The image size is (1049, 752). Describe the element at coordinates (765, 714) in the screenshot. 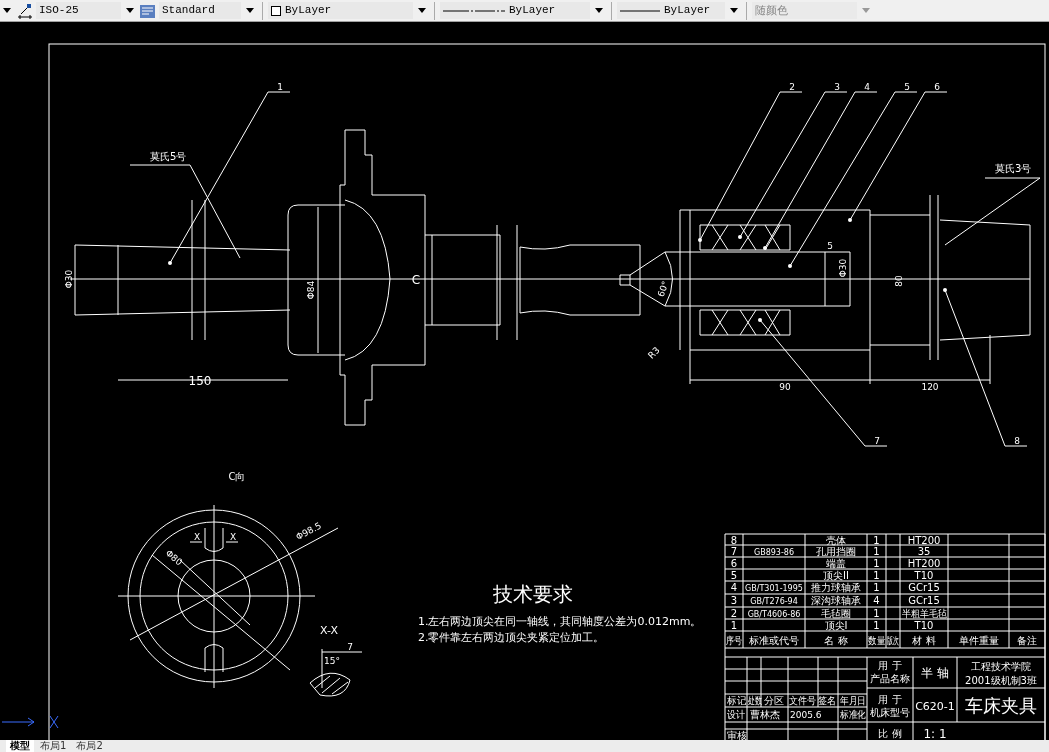

I see `designer-name: 曹林杰` at that location.